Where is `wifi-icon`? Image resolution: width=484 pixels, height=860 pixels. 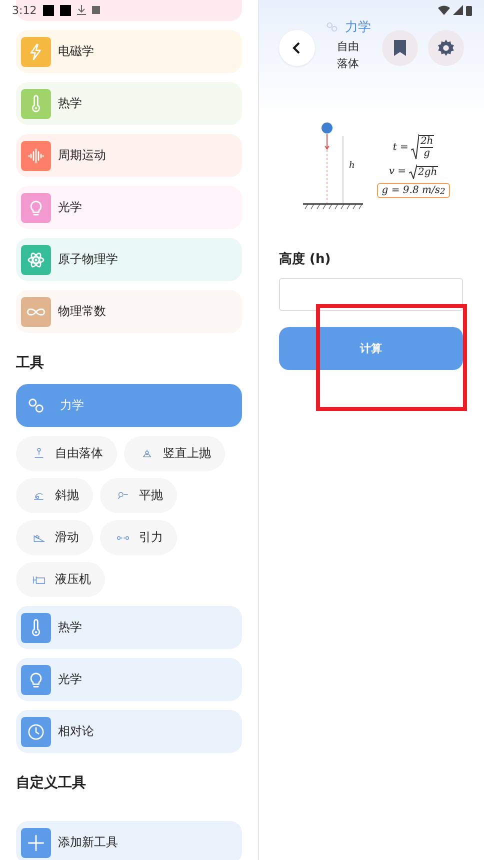
wifi-icon is located at coordinates (444, 9).